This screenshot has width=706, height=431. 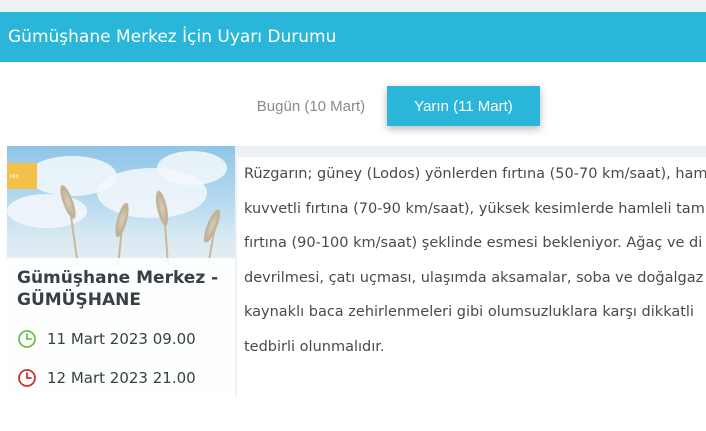 I want to click on end-date: 12 Mart 2023 21.00, so click(x=121, y=378).